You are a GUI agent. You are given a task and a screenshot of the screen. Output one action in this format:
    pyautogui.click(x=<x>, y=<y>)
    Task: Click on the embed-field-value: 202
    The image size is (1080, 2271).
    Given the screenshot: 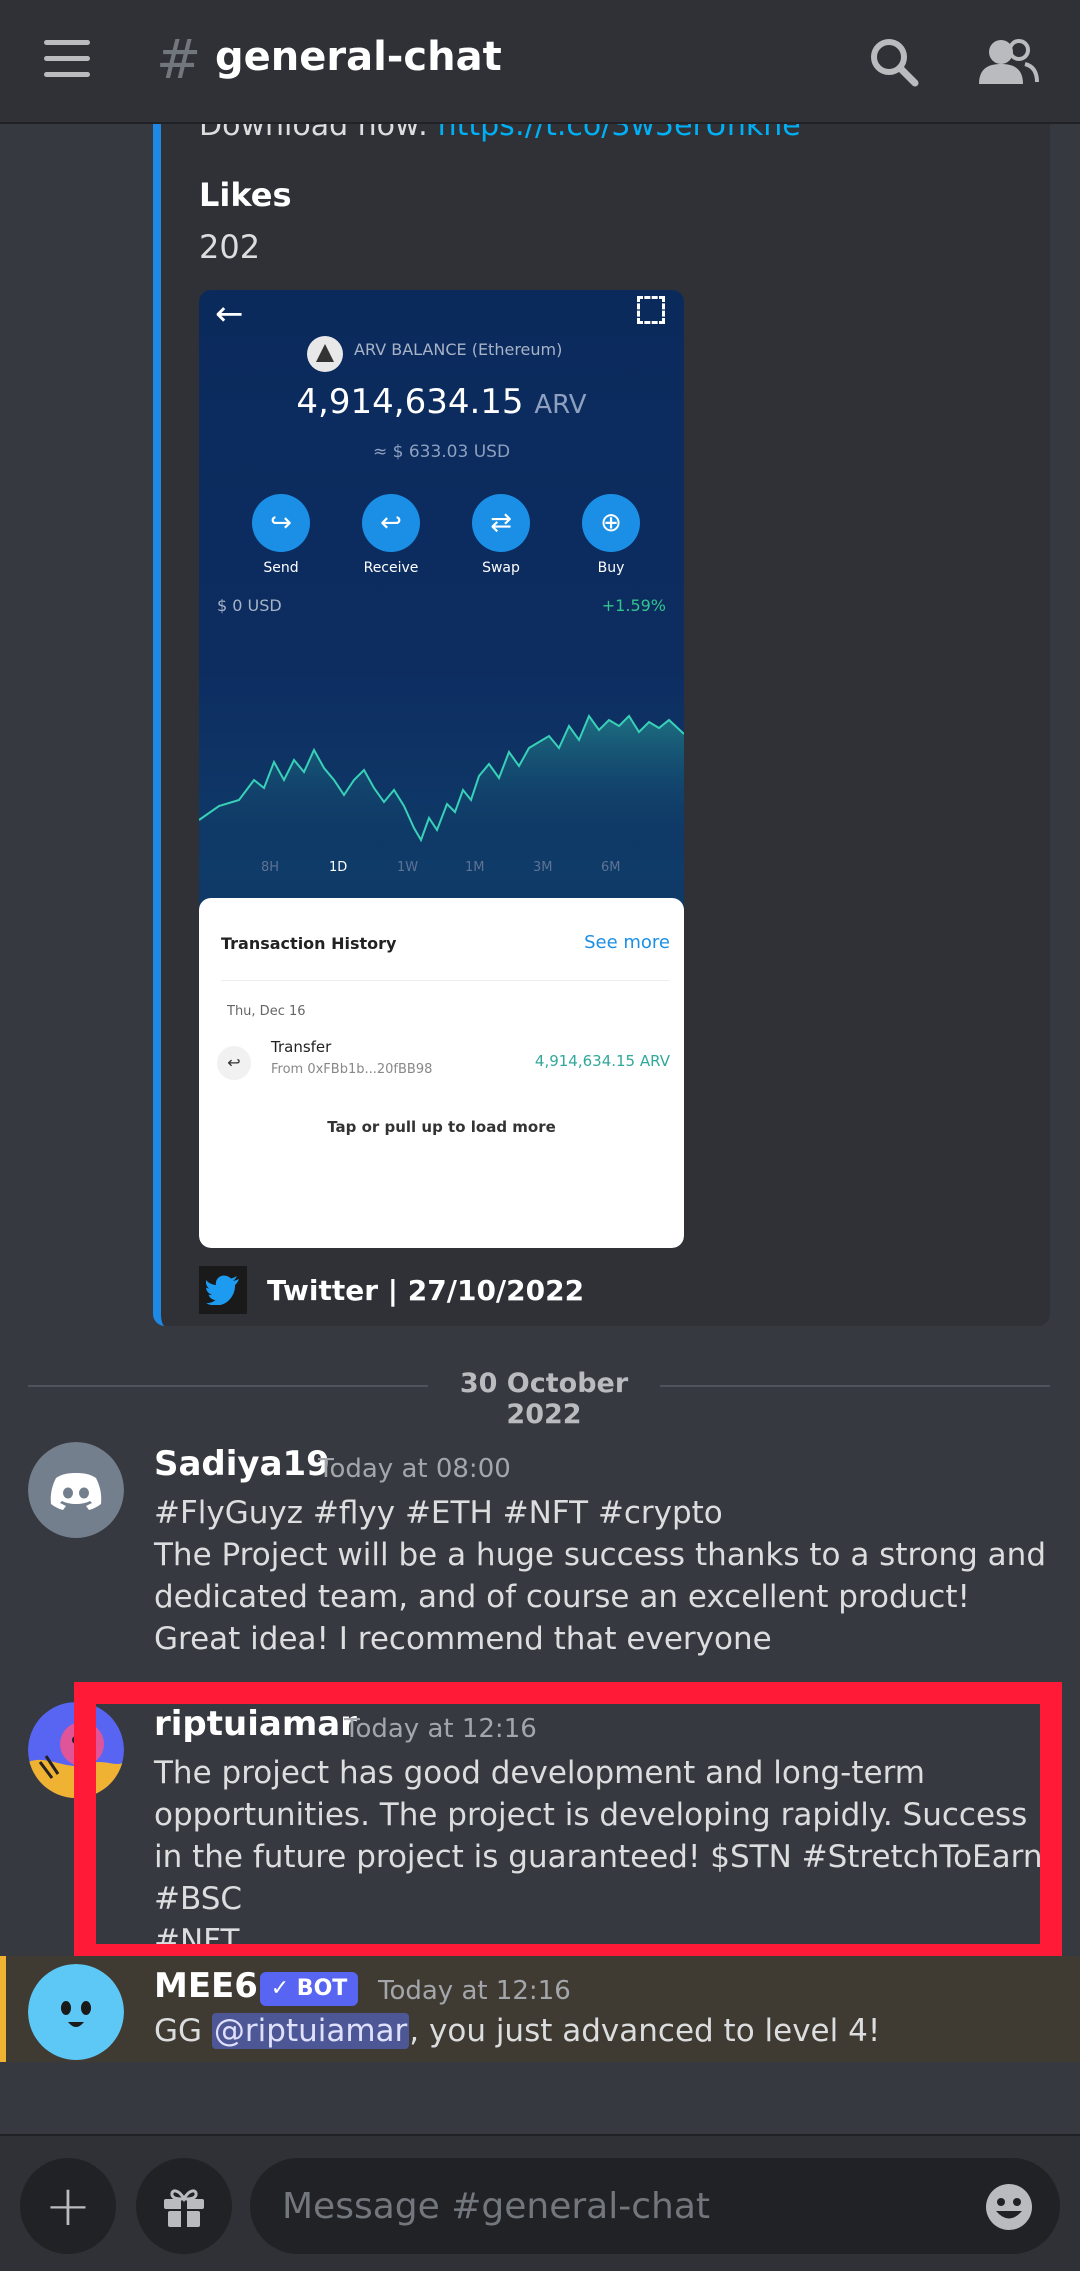 What is the action you would take?
    pyautogui.click(x=230, y=247)
    